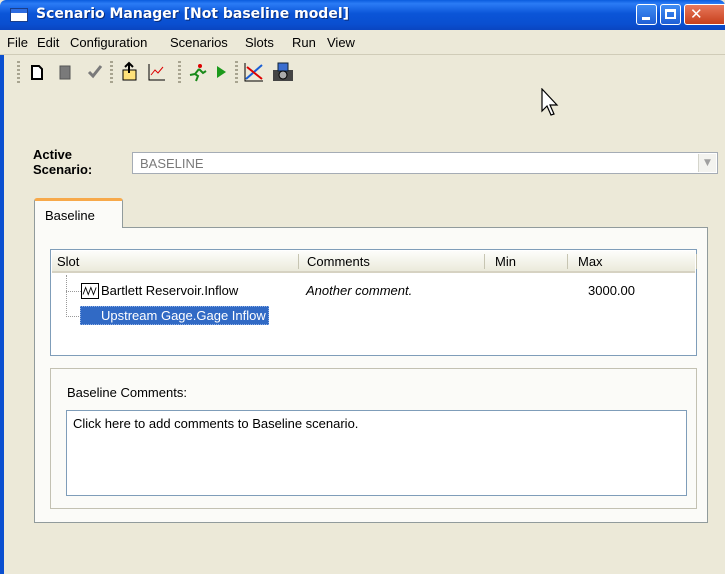 The height and width of the screenshot is (574, 725). Describe the element at coordinates (283, 72) in the screenshot. I see `snapshot-icon` at that location.